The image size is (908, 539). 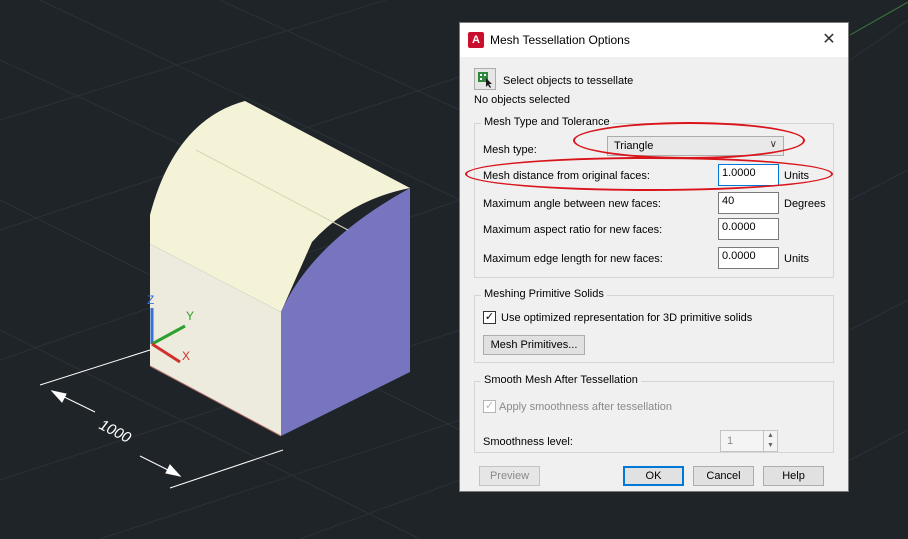 What do you see at coordinates (572, 204) in the screenshot?
I see `max-angle-label: Maximum angle between new faces:` at bounding box center [572, 204].